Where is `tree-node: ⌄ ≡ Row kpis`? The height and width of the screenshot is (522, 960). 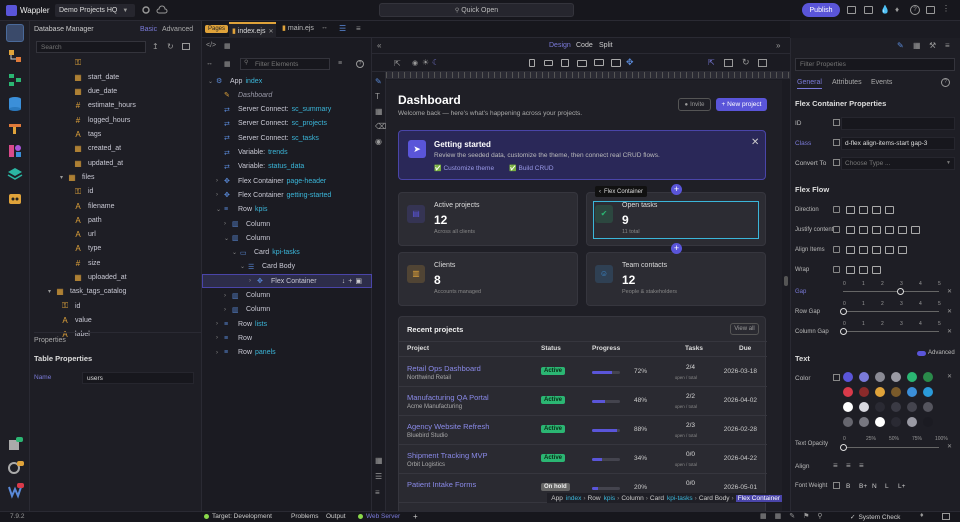
tree-node: ⌄ ≡ Row kpis is located at coordinates (287, 210).